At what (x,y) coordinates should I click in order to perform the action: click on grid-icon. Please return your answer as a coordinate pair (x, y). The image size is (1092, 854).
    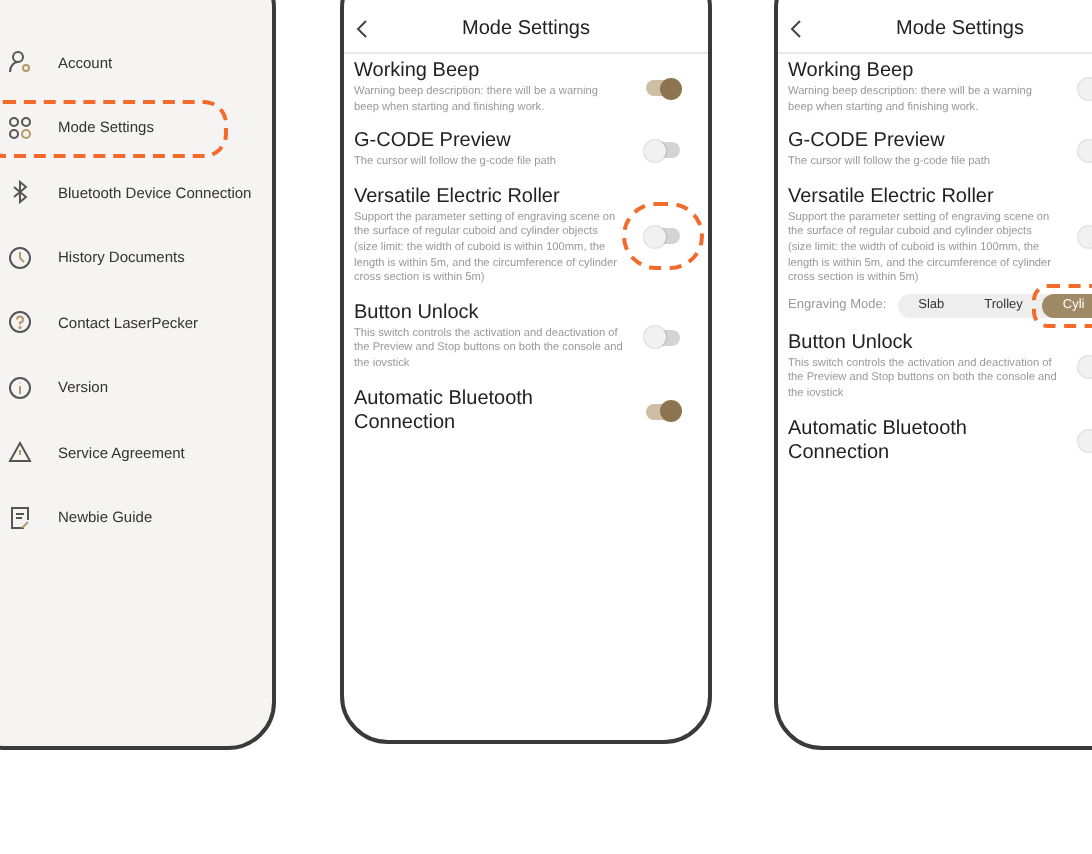
    Looking at the image, I should click on (20, 127).